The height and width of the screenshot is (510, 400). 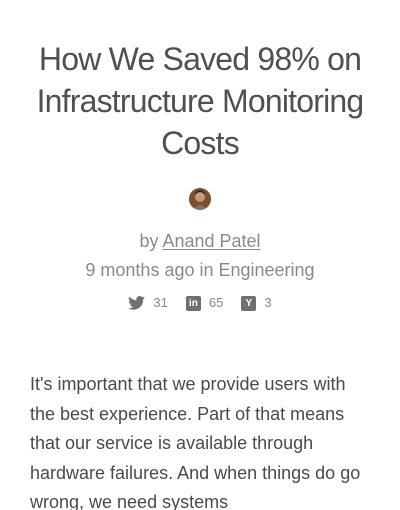 What do you see at coordinates (216, 302) in the screenshot?
I see `linkedin-count: 65` at bounding box center [216, 302].